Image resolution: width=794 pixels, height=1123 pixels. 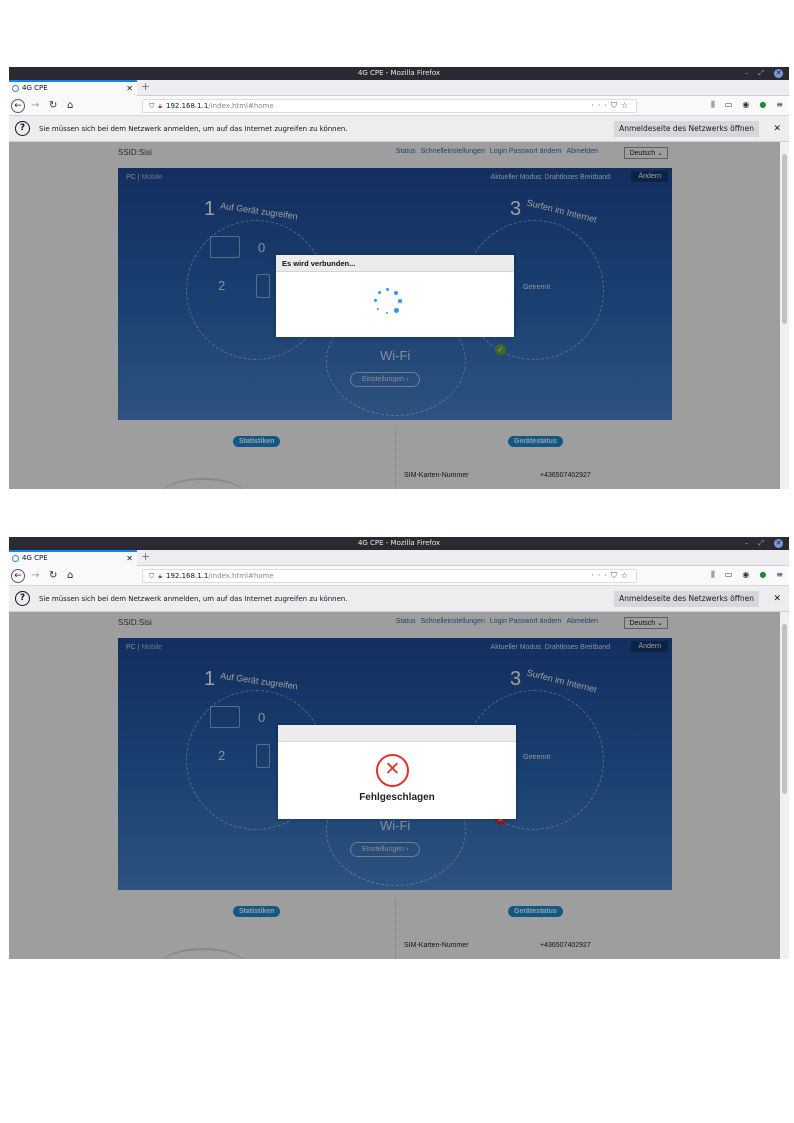 What do you see at coordinates (388, 302) in the screenshot?
I see `loading-spinner-icon` at bounding box center [388, 302].